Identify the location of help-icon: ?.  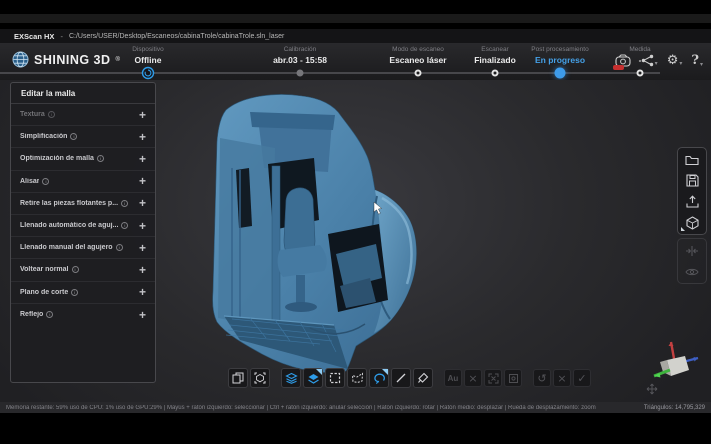
(695, 60).